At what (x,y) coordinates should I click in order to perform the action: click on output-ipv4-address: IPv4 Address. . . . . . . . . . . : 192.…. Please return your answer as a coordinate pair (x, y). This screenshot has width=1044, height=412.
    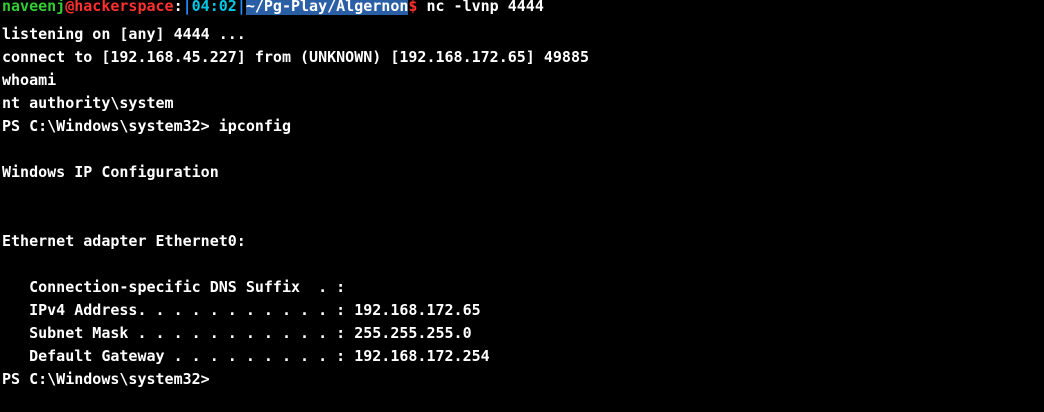
    Looking at the image, I should click on (241, 310).